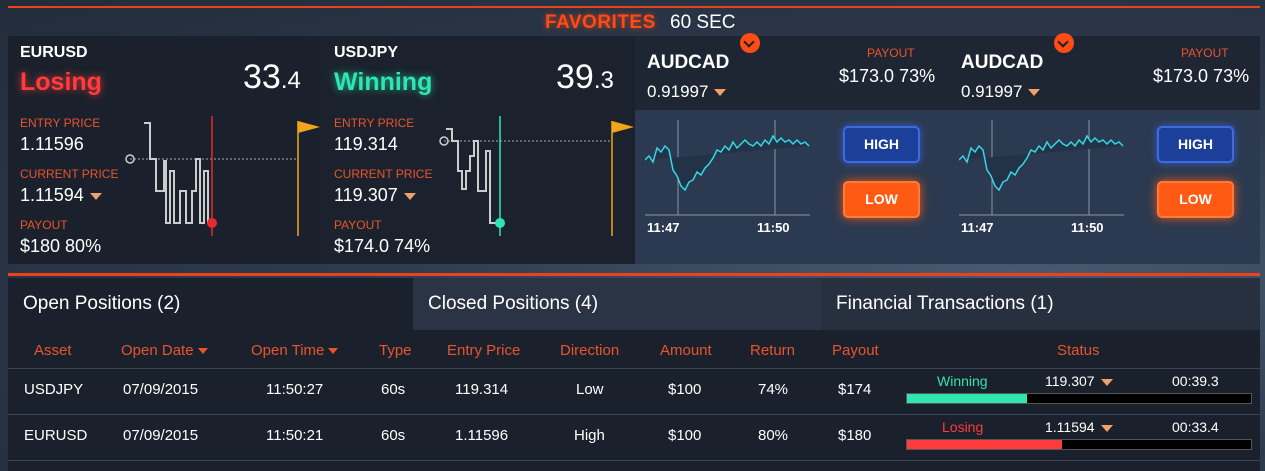 The width and height of the screenshot is (1265, 471). I want to click on cell-type: 60s, so click(393, 435).